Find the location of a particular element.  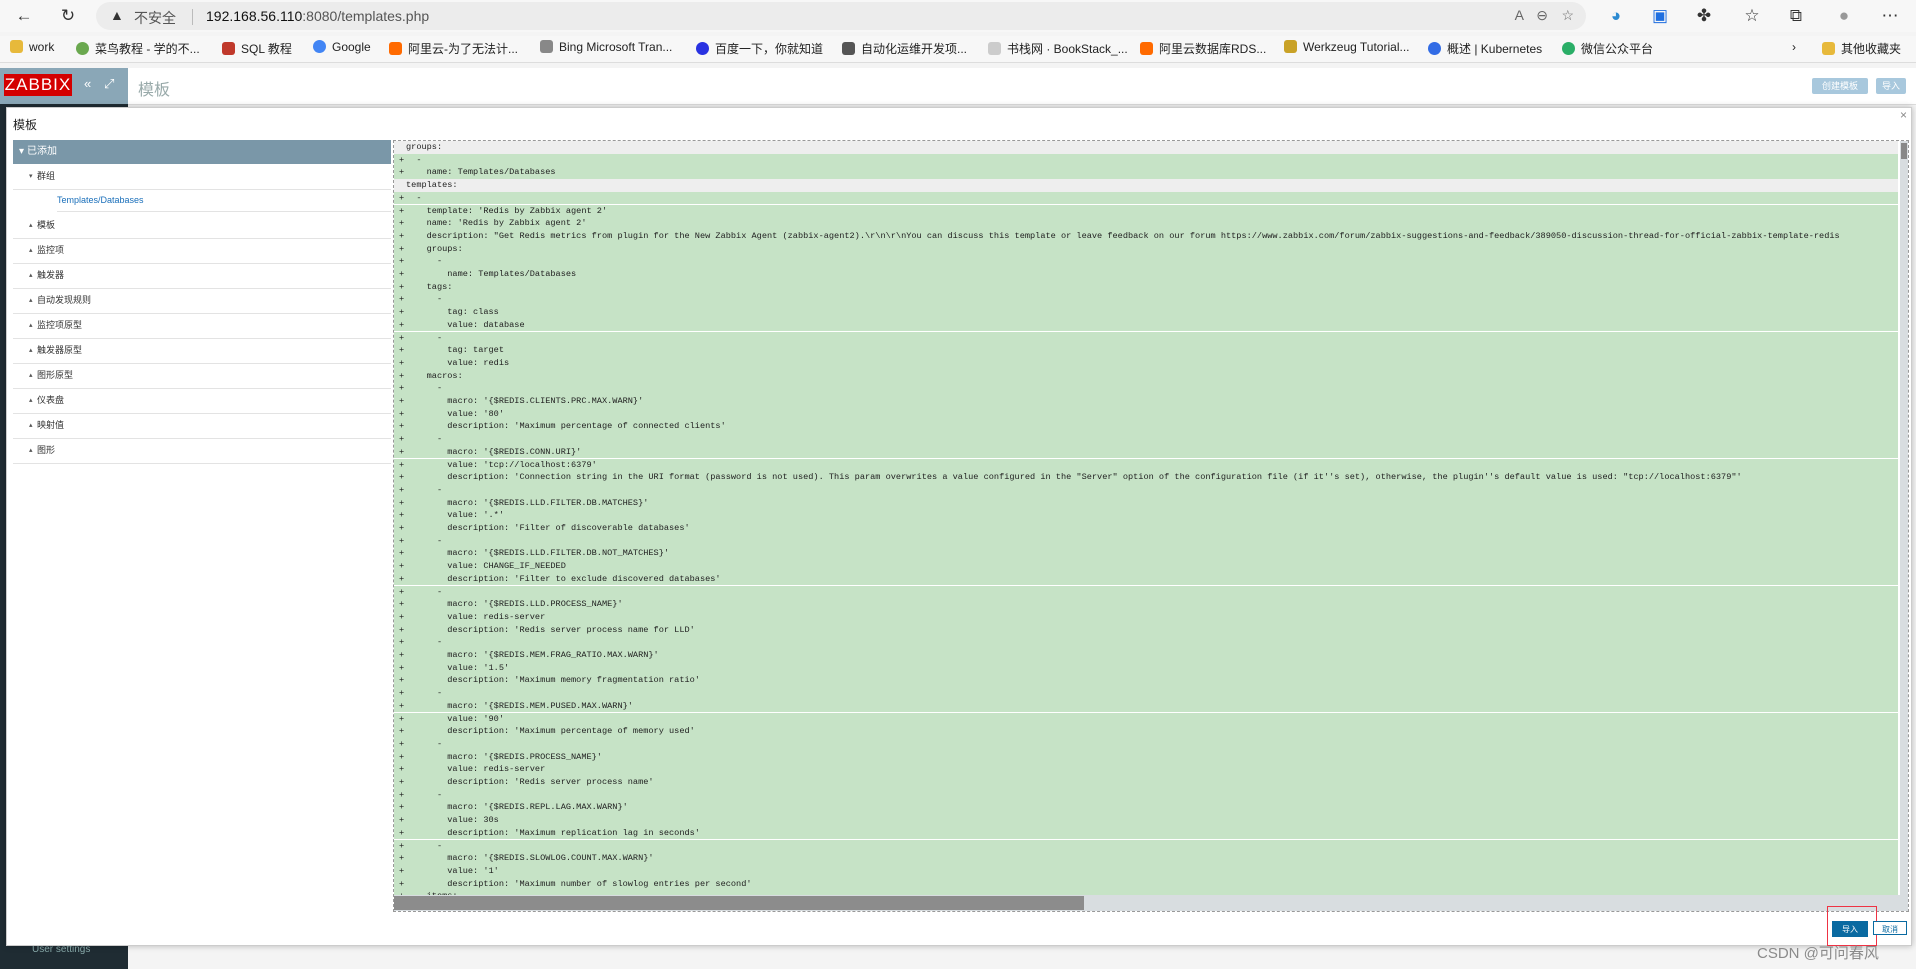

tree-node-groups: ▾ 群组 is located at coordinates (202, 177).